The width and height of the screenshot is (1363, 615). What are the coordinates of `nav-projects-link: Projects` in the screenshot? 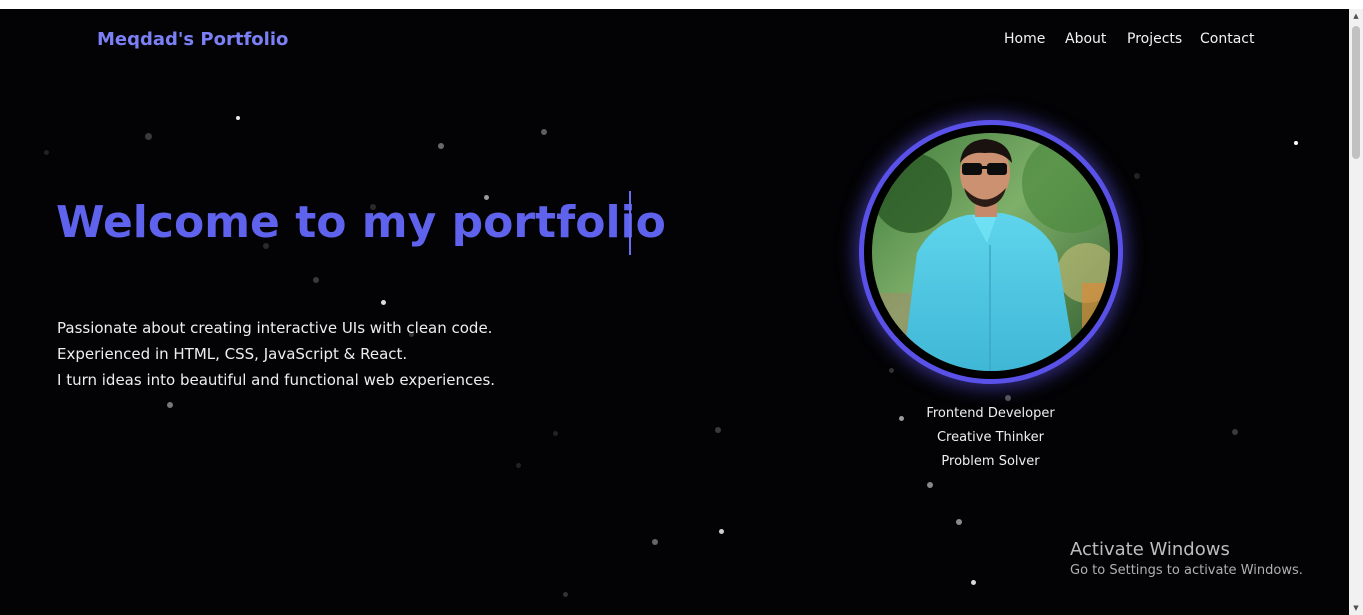 It's located at (1154, 39).